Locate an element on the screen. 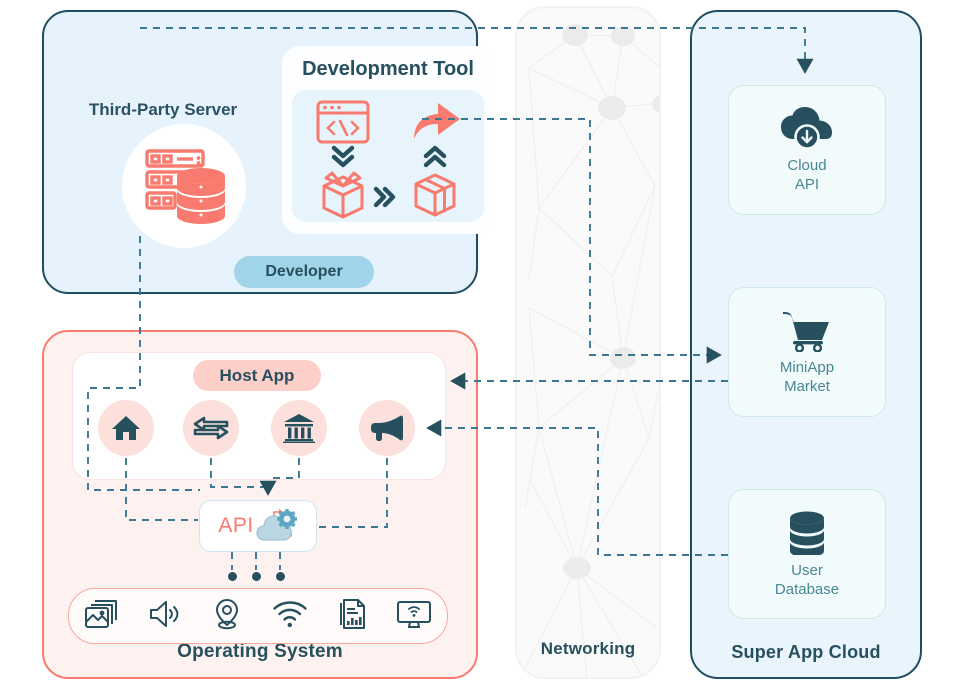  transfer-arrows-icon is located at coordinates (211, 428).